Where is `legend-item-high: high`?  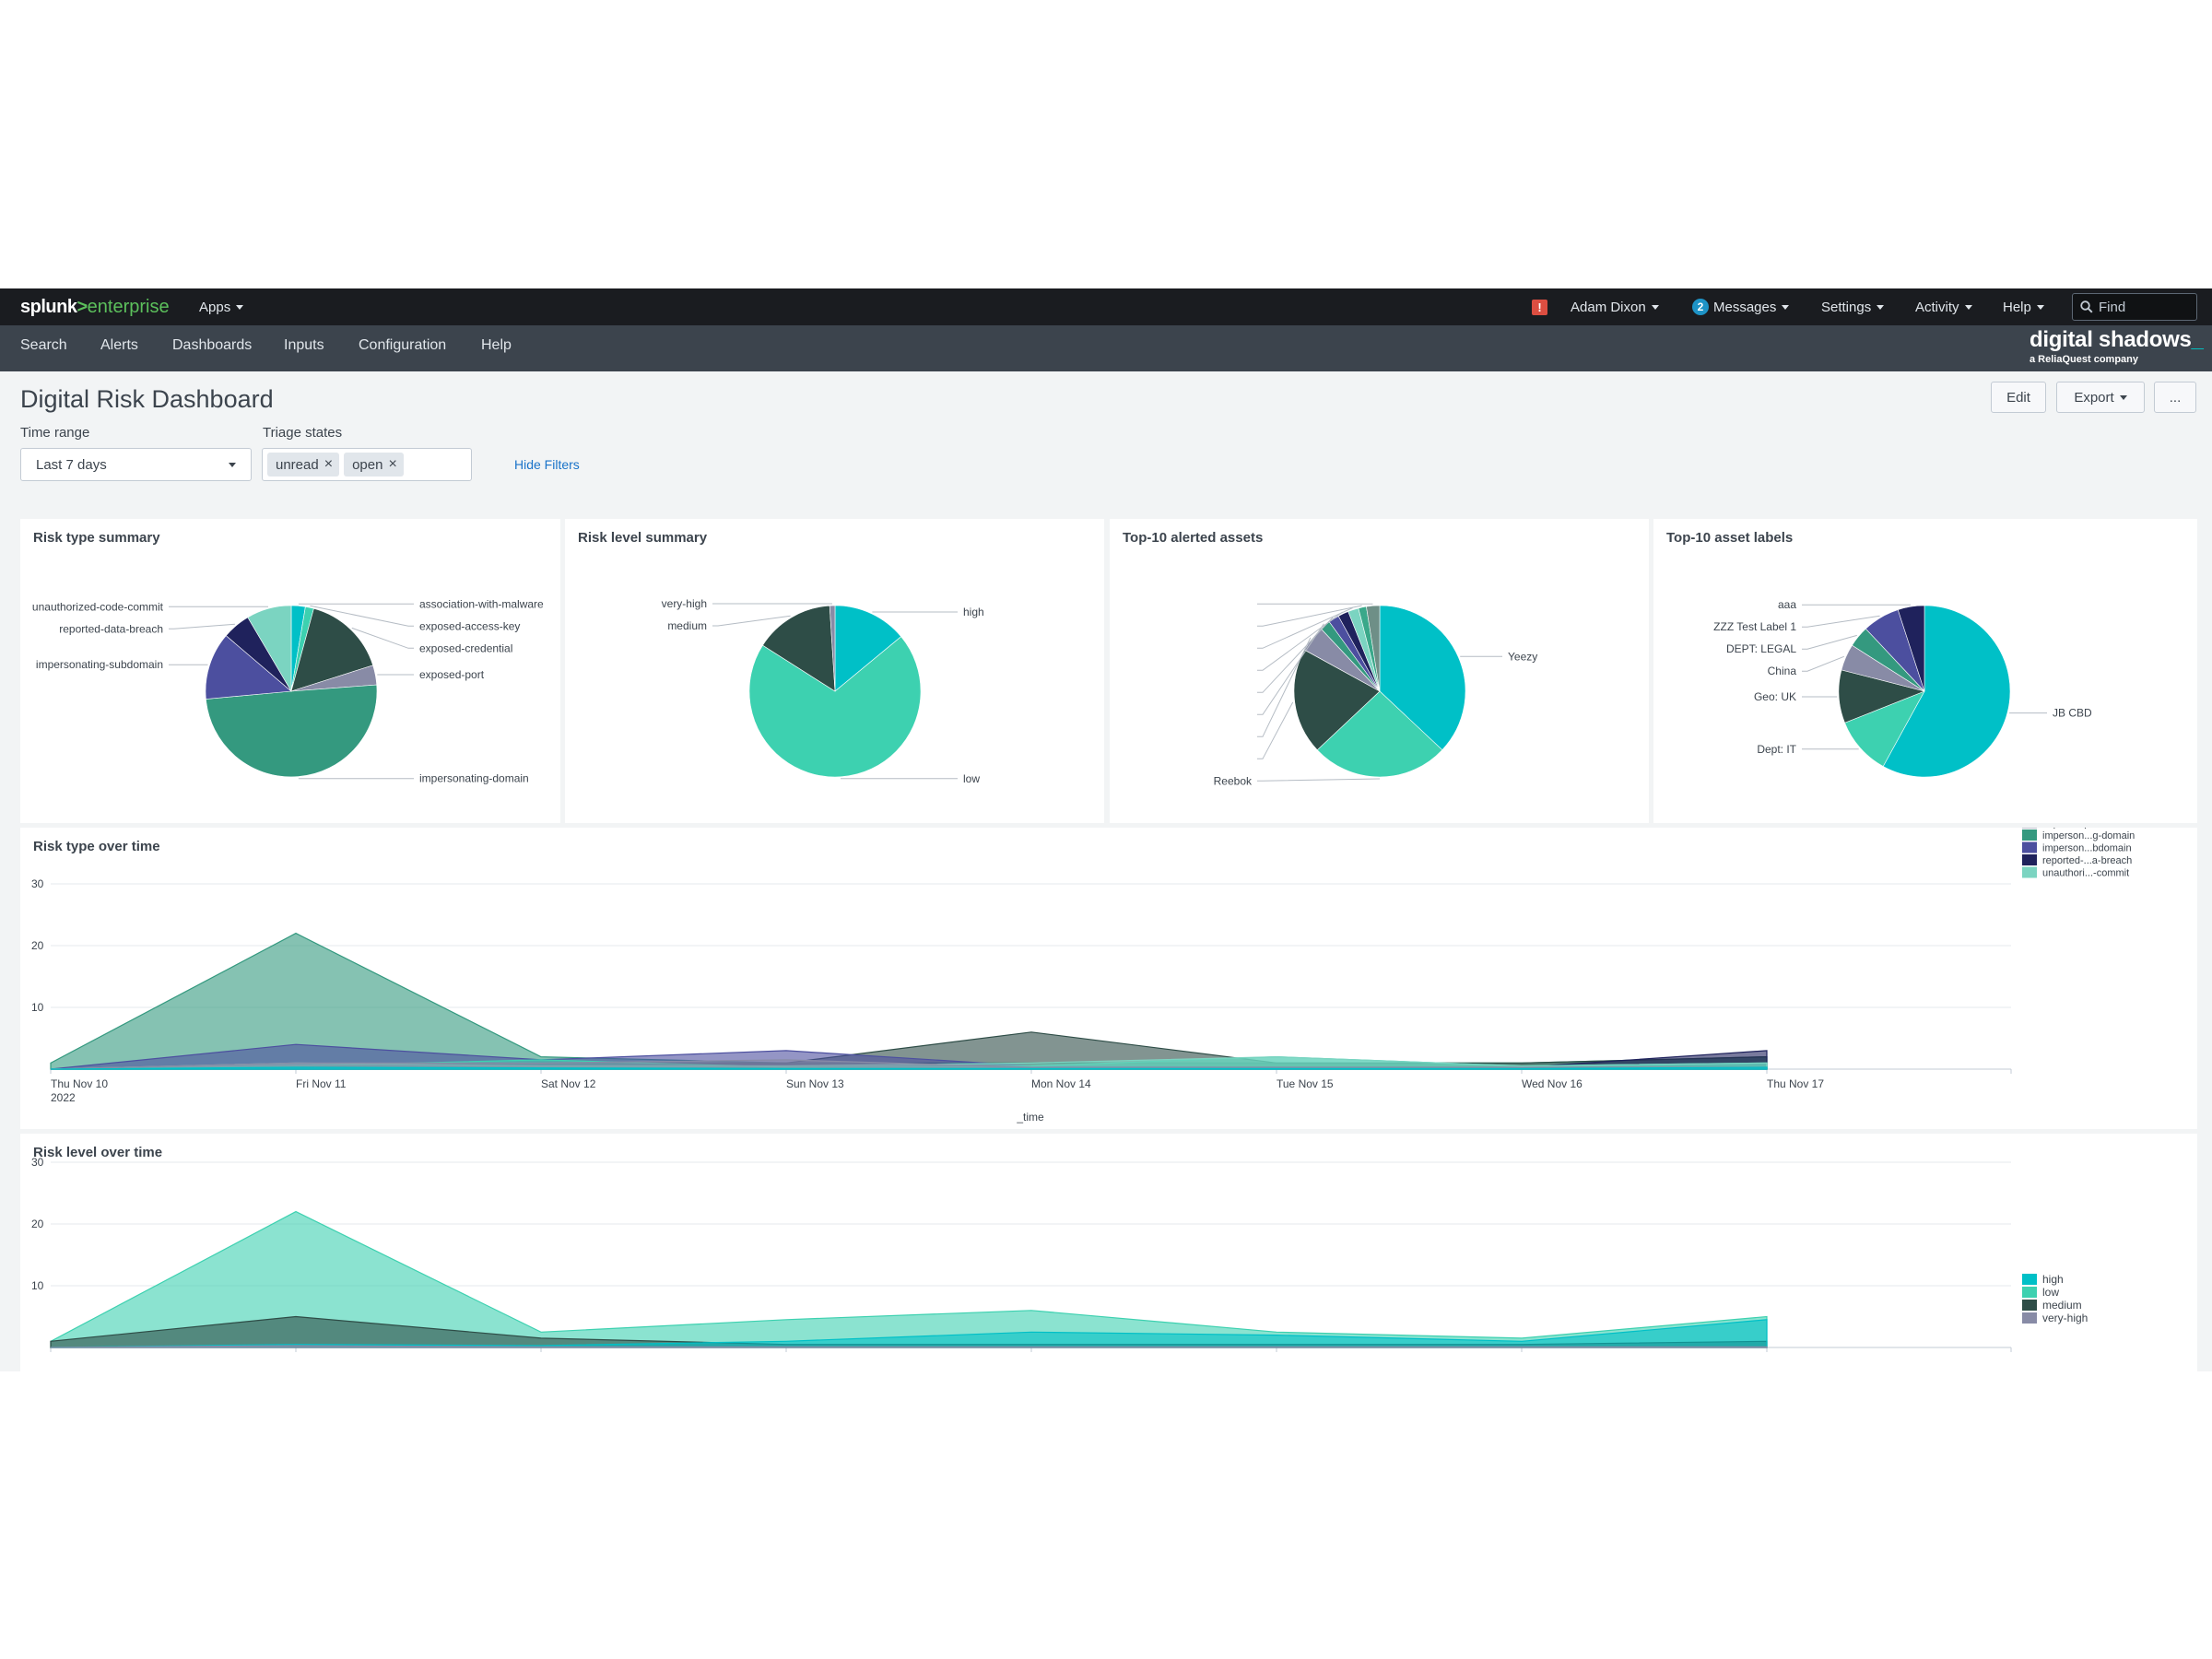 legend-item-high: high is located at coordinates (2053, 1279).